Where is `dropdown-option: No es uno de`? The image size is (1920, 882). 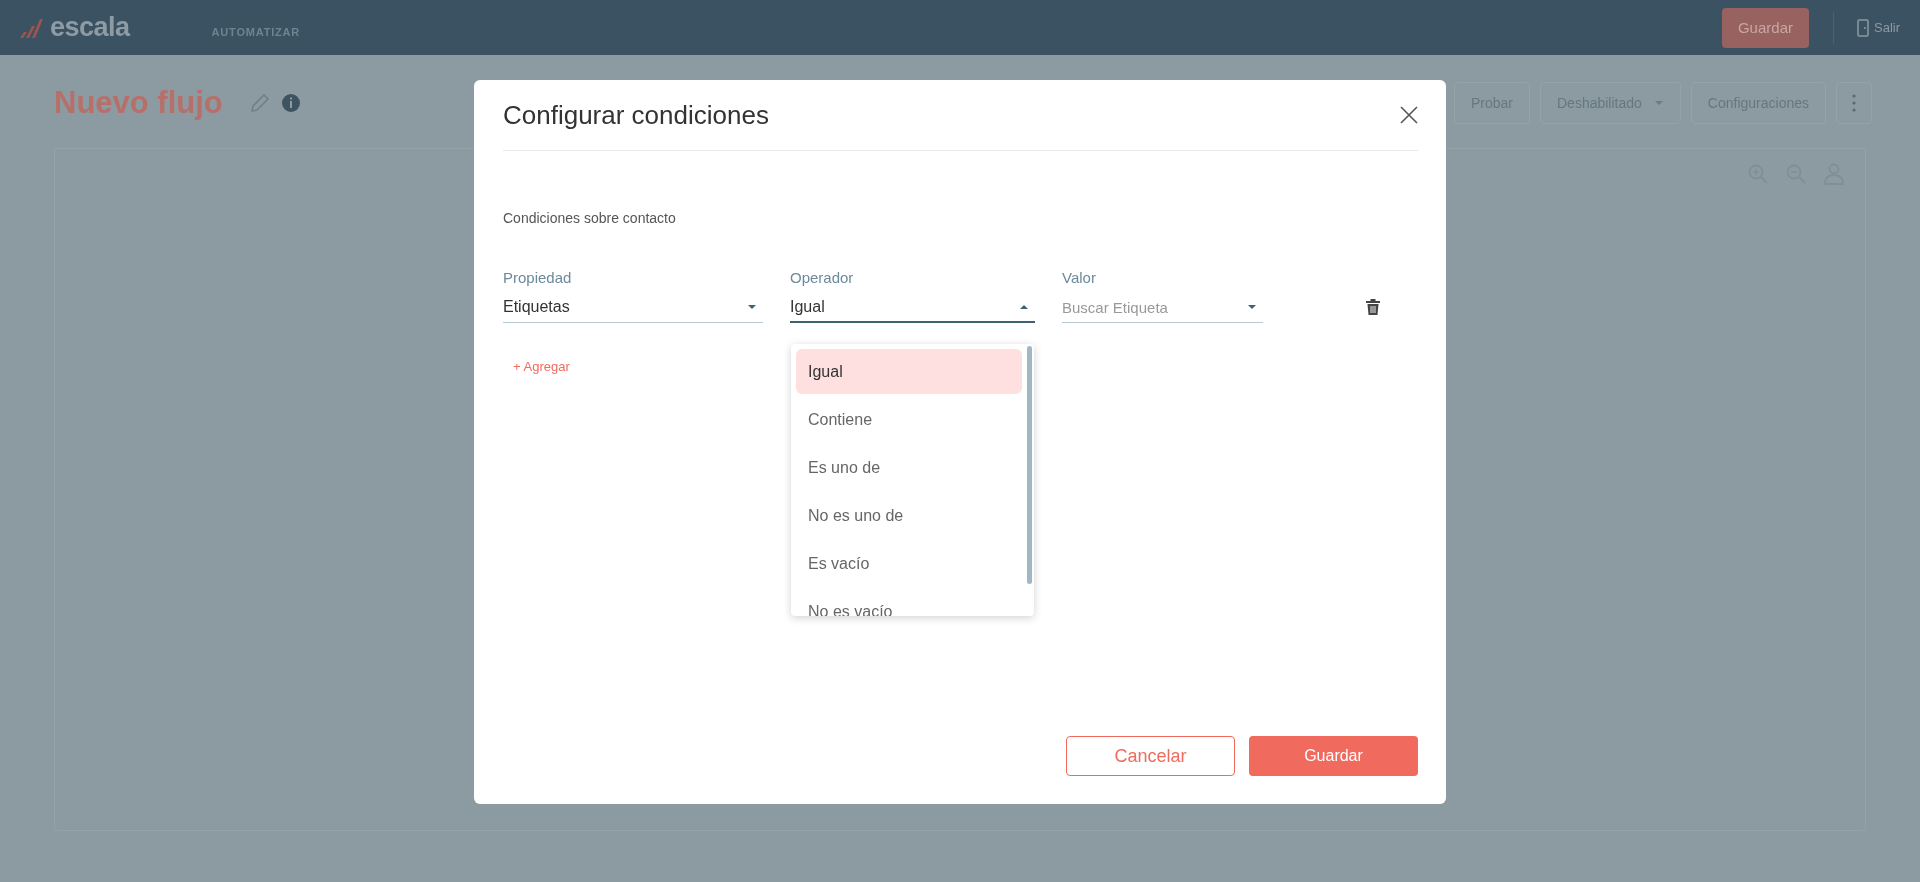 dropdown-option: No es uno de is located at coordinates (909, 515).